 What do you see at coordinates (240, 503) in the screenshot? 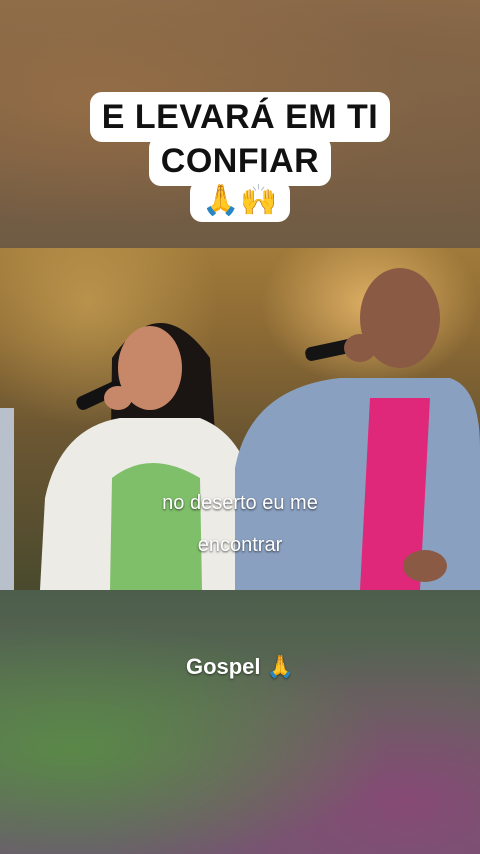
I see `video-subtitle-line-1: no deserto eu me` at bounding box center [240, 503].